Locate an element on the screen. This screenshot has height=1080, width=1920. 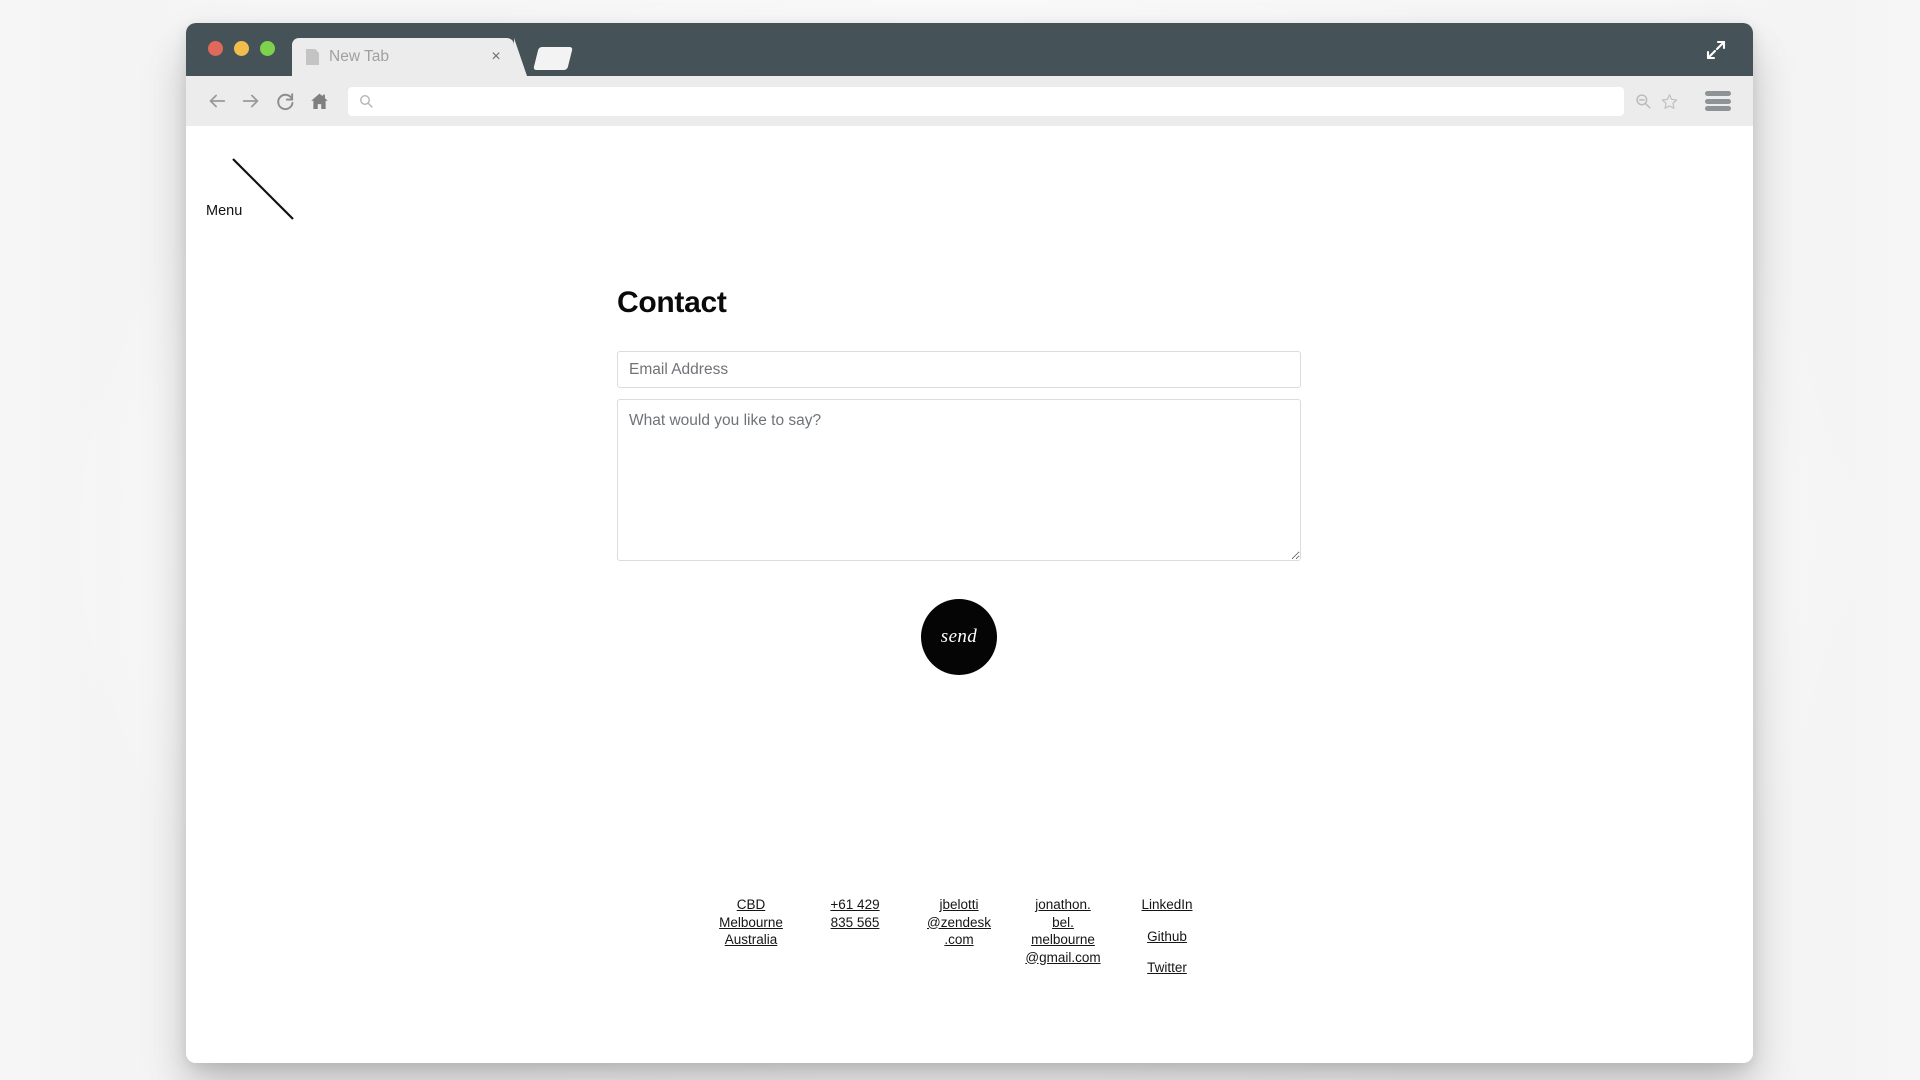
footer-column-social: LinkedIn Github Twitter is located at coordinates (1167, 936).